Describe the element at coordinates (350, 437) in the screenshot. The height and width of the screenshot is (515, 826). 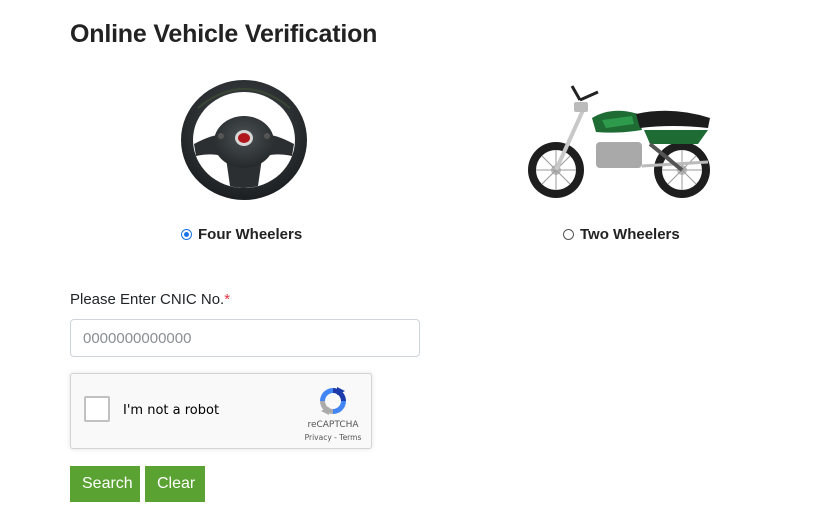
I see `terms-link: Terms` at that location.